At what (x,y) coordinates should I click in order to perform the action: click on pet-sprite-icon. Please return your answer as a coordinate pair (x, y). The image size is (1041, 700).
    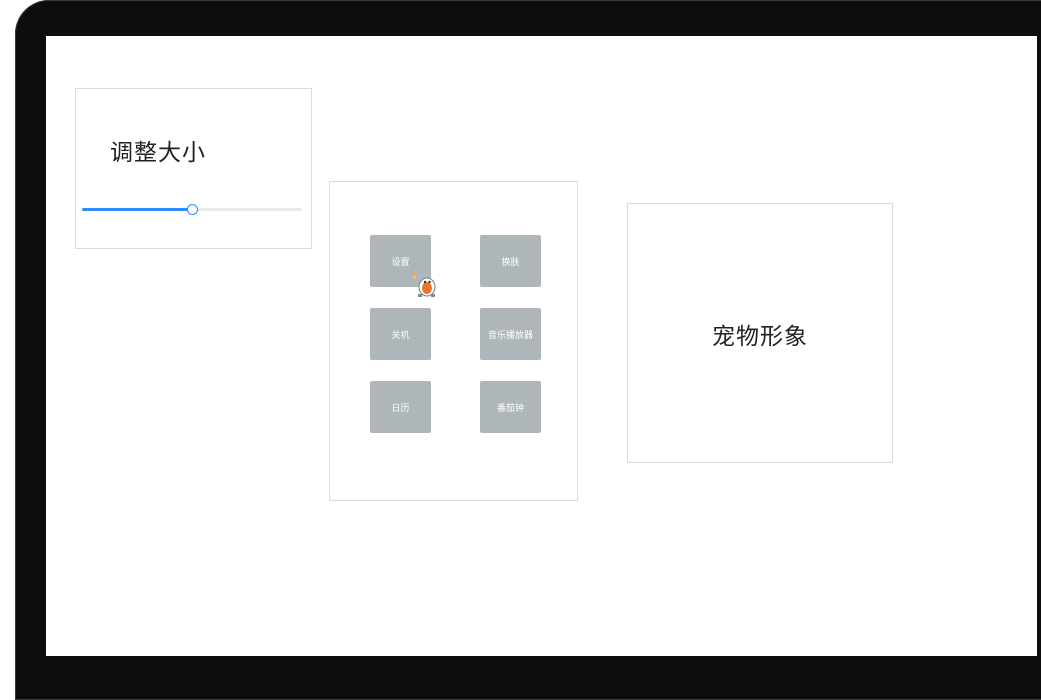
    Looking at the image, I should click on (424, 284).